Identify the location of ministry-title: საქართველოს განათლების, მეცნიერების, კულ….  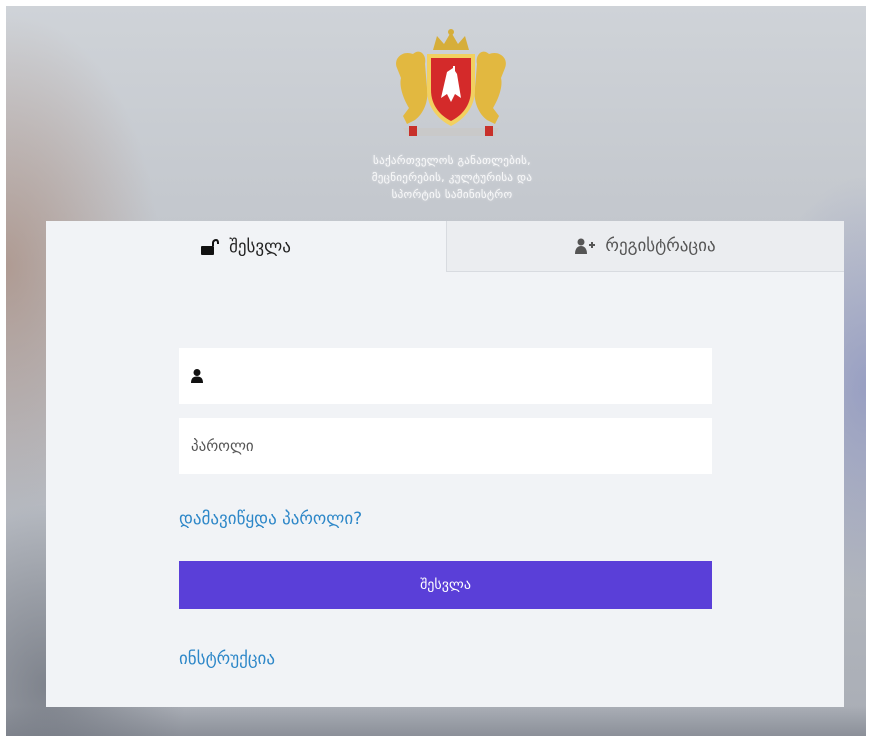
(452, 177).